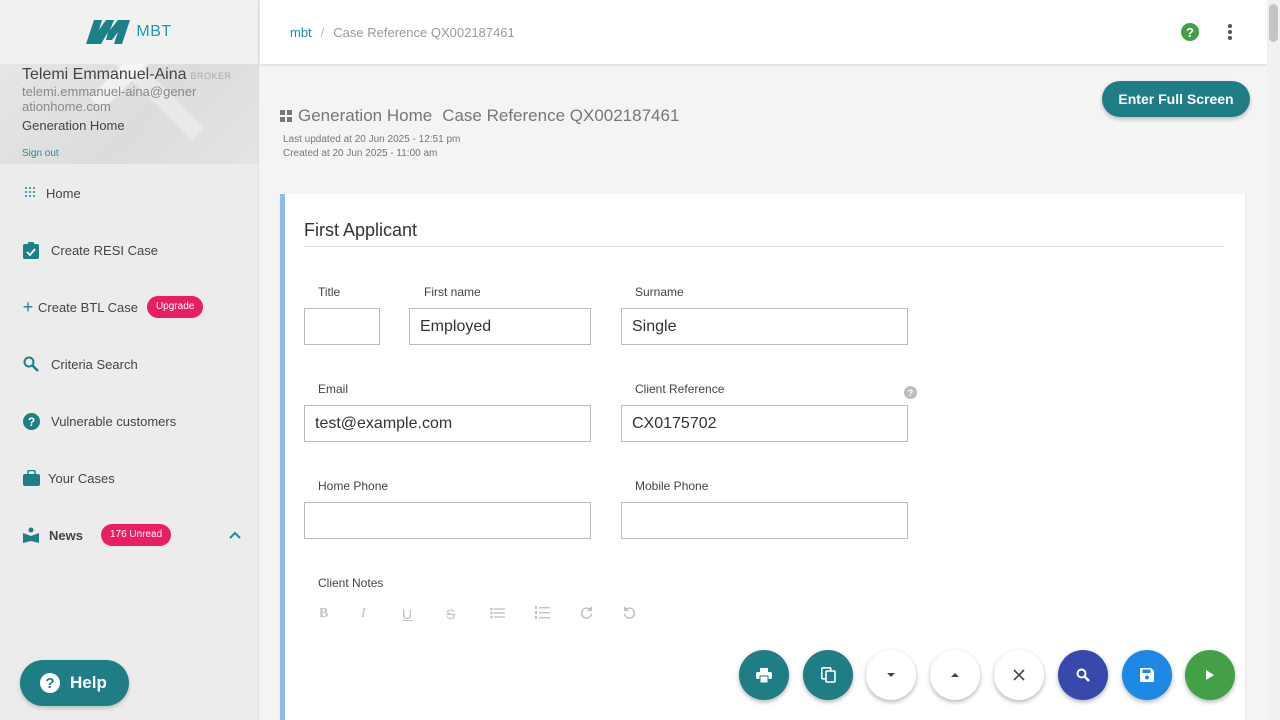  Describe the element at coordinates (629, 614) in the screenshot. I see `undo-icon` at that location.